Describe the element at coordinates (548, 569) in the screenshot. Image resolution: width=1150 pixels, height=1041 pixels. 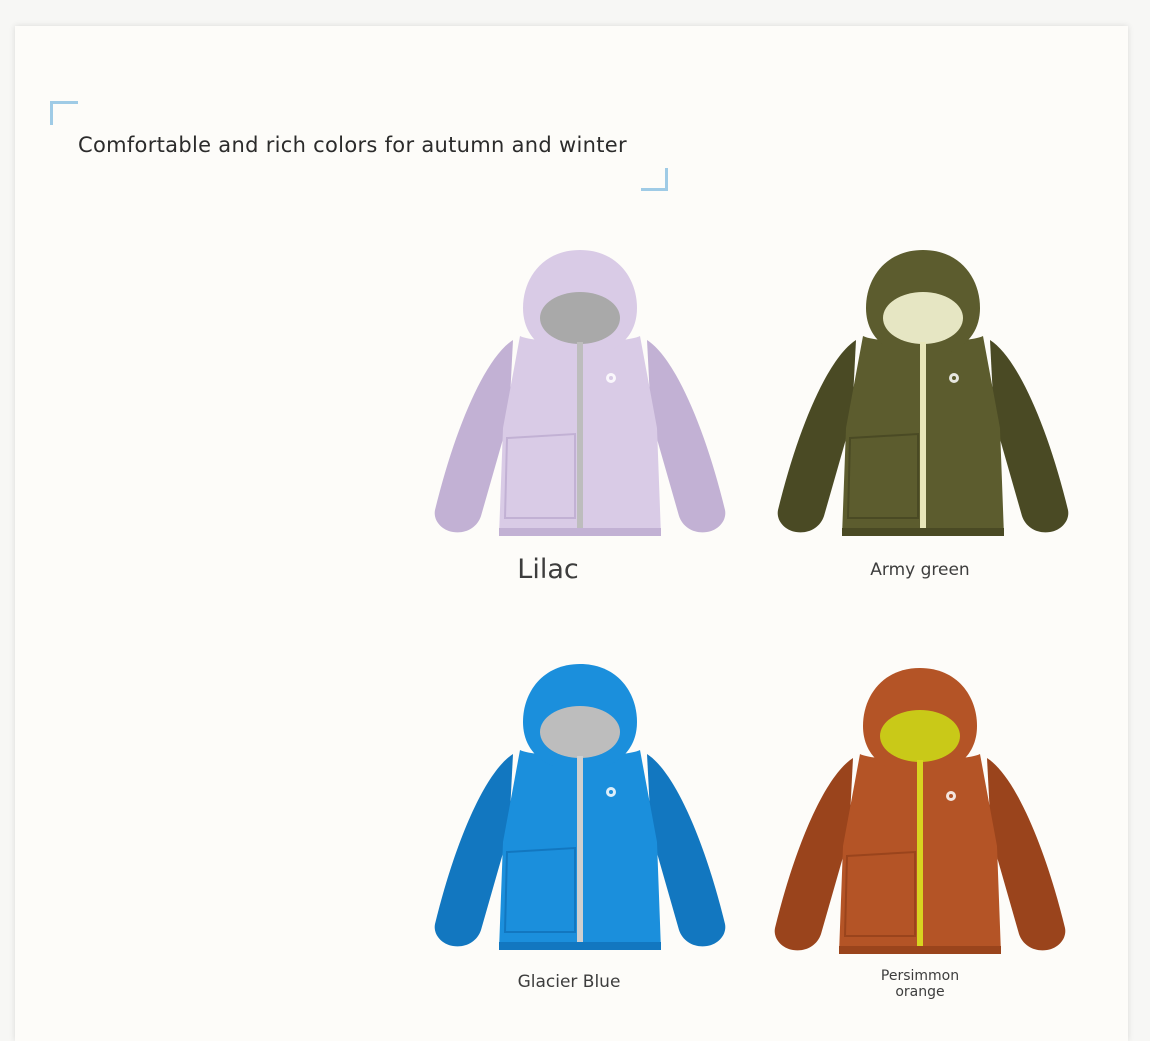
I see `color-label-lilac: Lilac` at that location.